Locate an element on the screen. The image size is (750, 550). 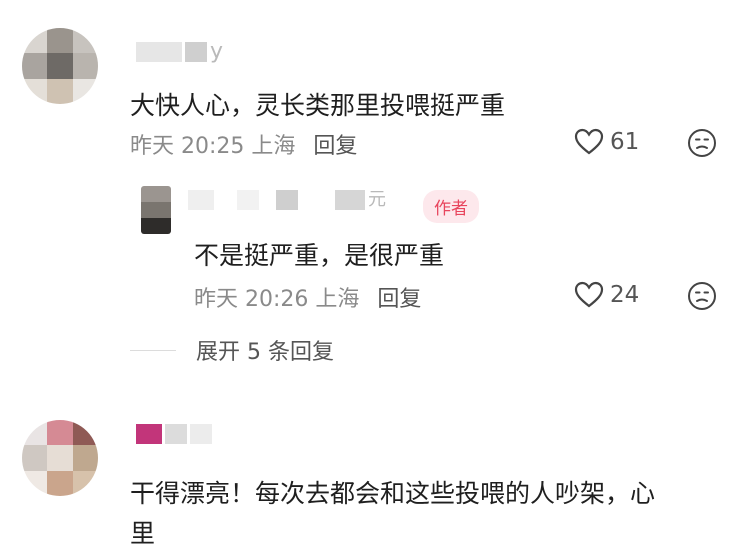
comment-text-overflow: 里 is located at coordinates (143, 533).